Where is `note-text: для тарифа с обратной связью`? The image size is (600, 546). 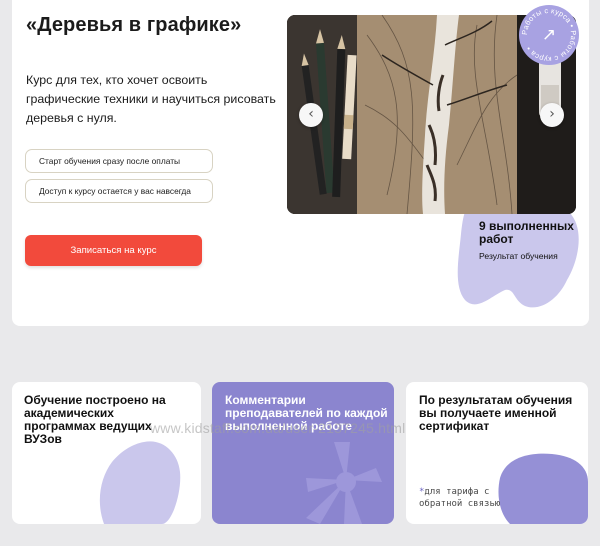 note-text: для тарифа с обратной связью is located at coordinates (460, 498).